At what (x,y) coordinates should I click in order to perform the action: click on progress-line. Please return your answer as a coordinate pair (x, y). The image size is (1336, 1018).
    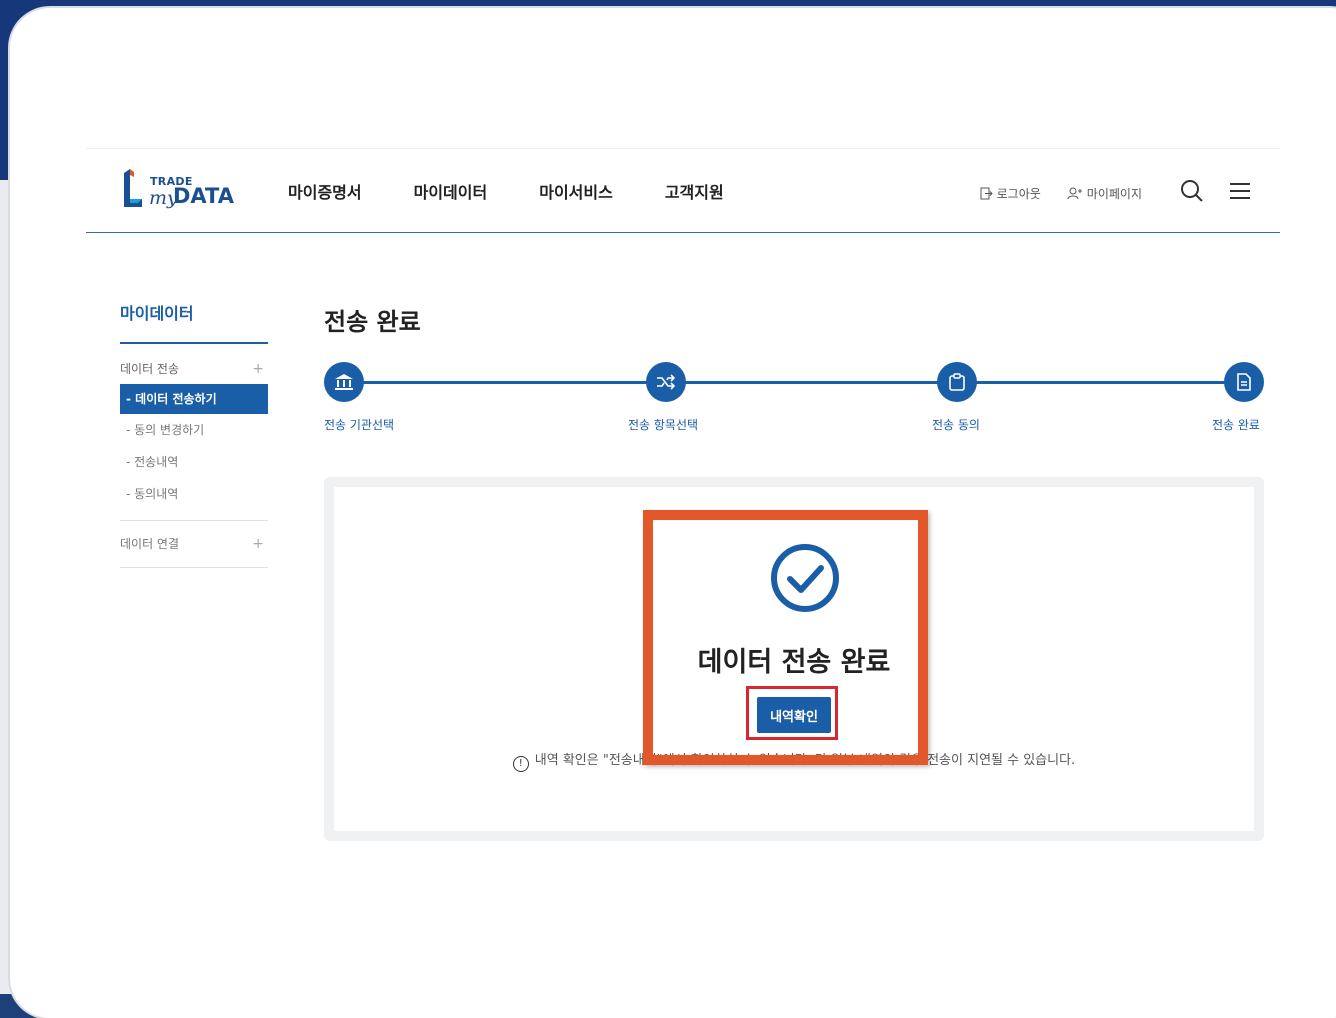
    Looking at the image, I should click on (794, 382).